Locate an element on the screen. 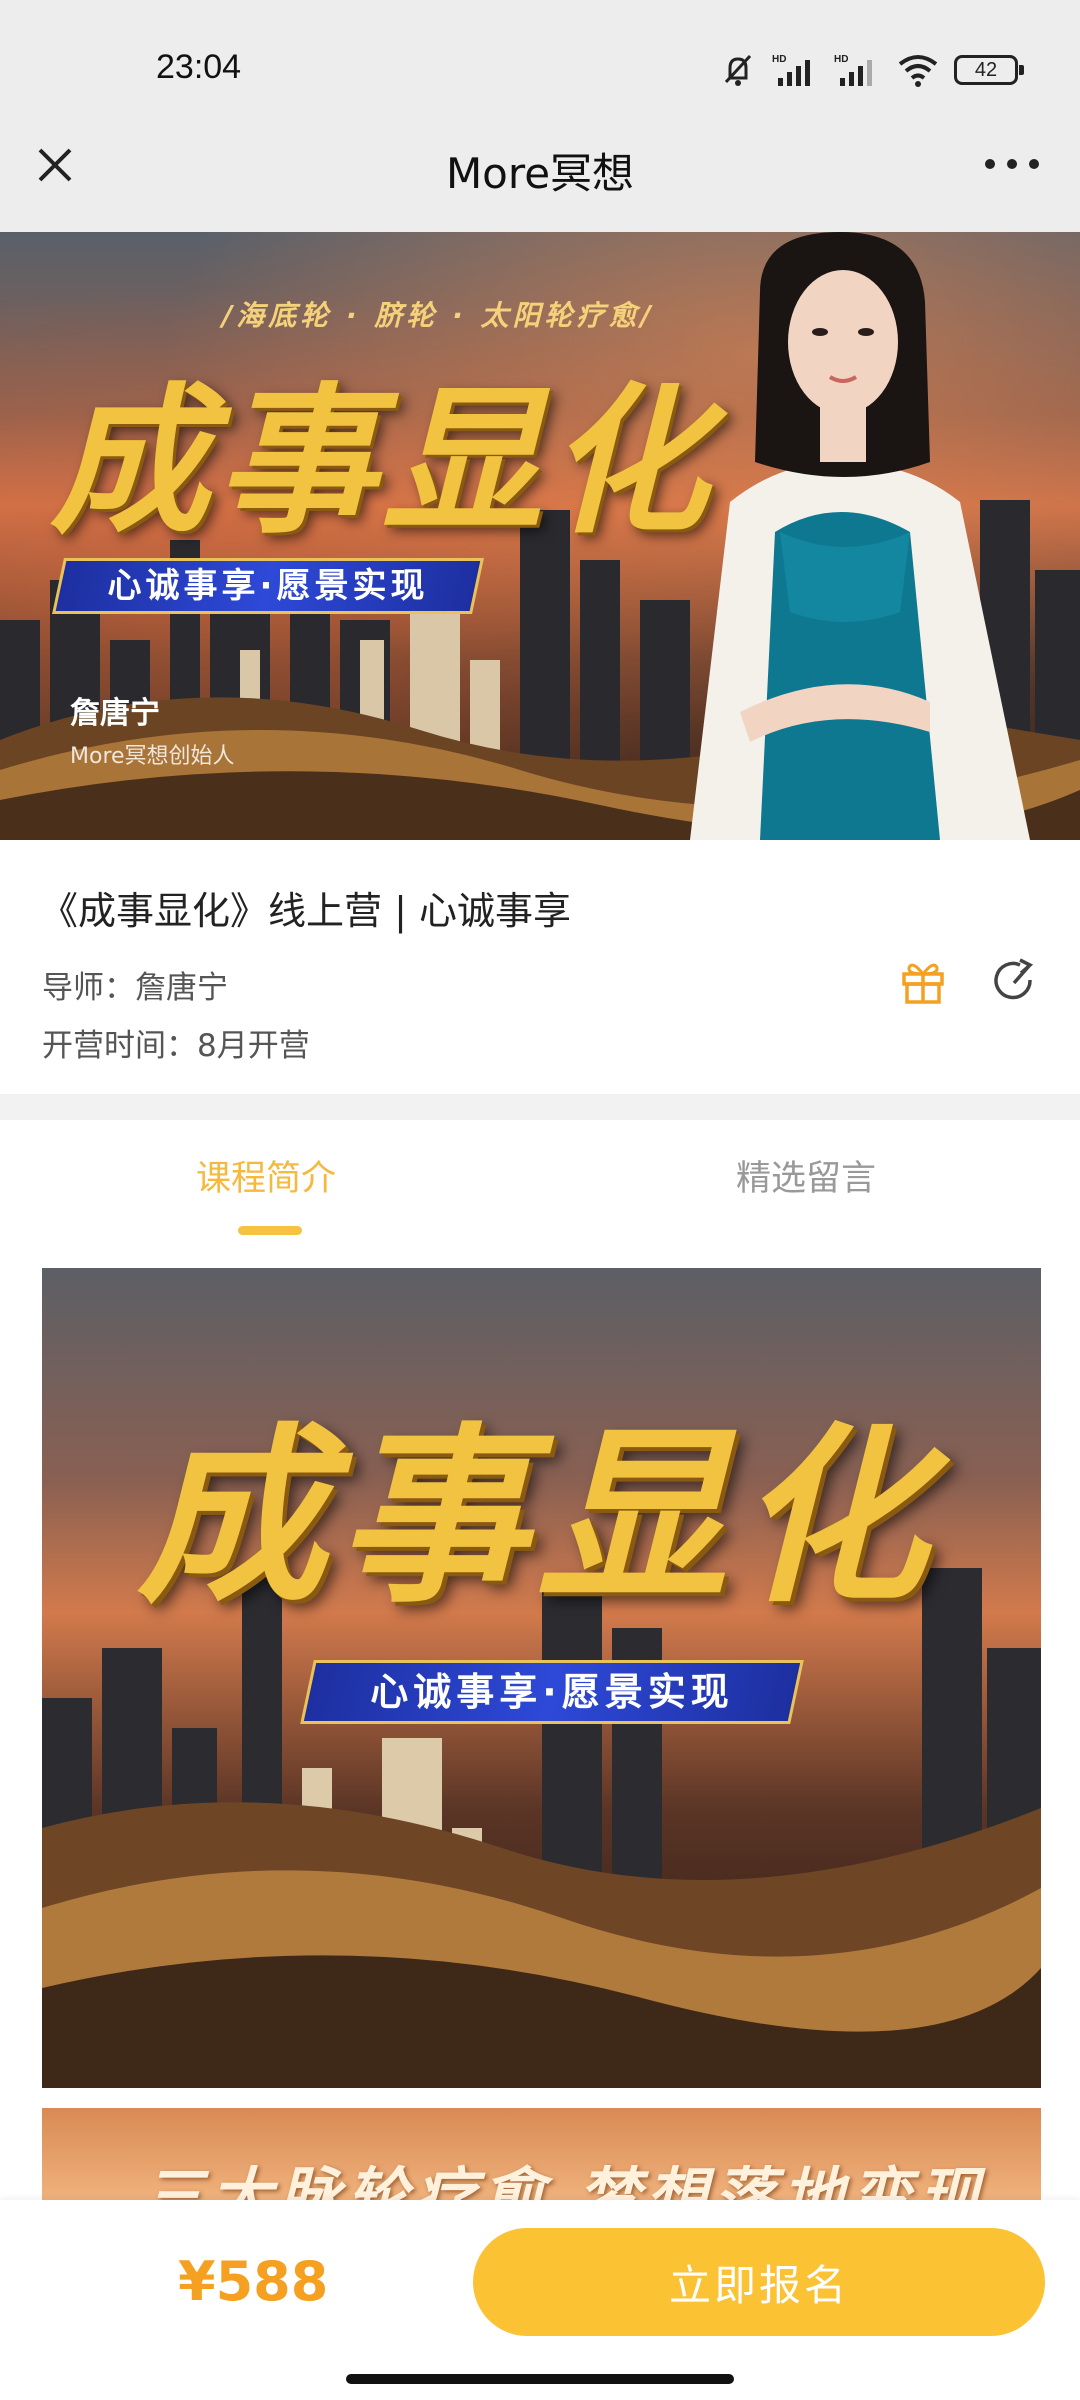 The width and height of the screenshot is (1080, 2400). hero-ribbon: 心诚事享·愿景实现 is located at coordinates (268, 586).